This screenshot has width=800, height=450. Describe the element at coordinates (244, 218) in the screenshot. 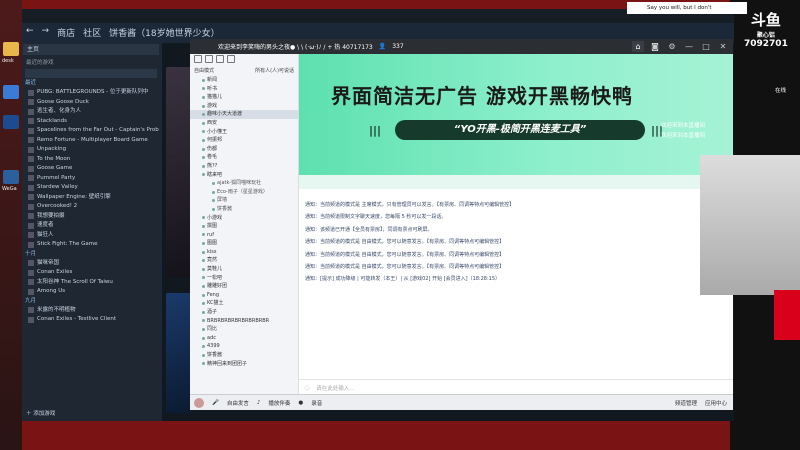

I see `channel-item: 小游戏` at that location.